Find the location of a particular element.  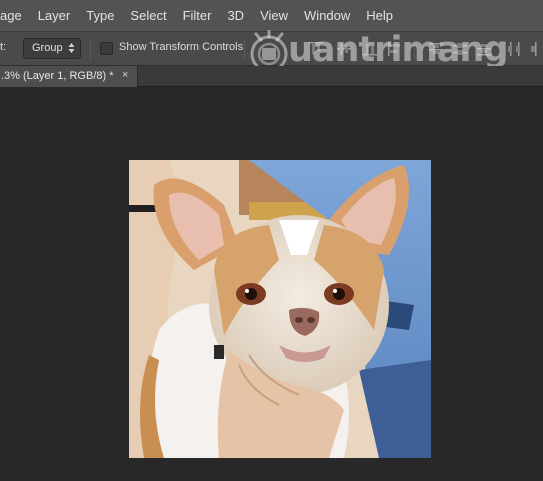

distribute-bottom-icon is located at coordinates (484, 49).